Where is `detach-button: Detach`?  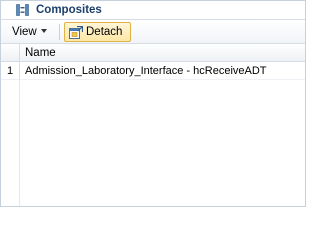
detach-button: Detach is located at coordinates (97, 32).